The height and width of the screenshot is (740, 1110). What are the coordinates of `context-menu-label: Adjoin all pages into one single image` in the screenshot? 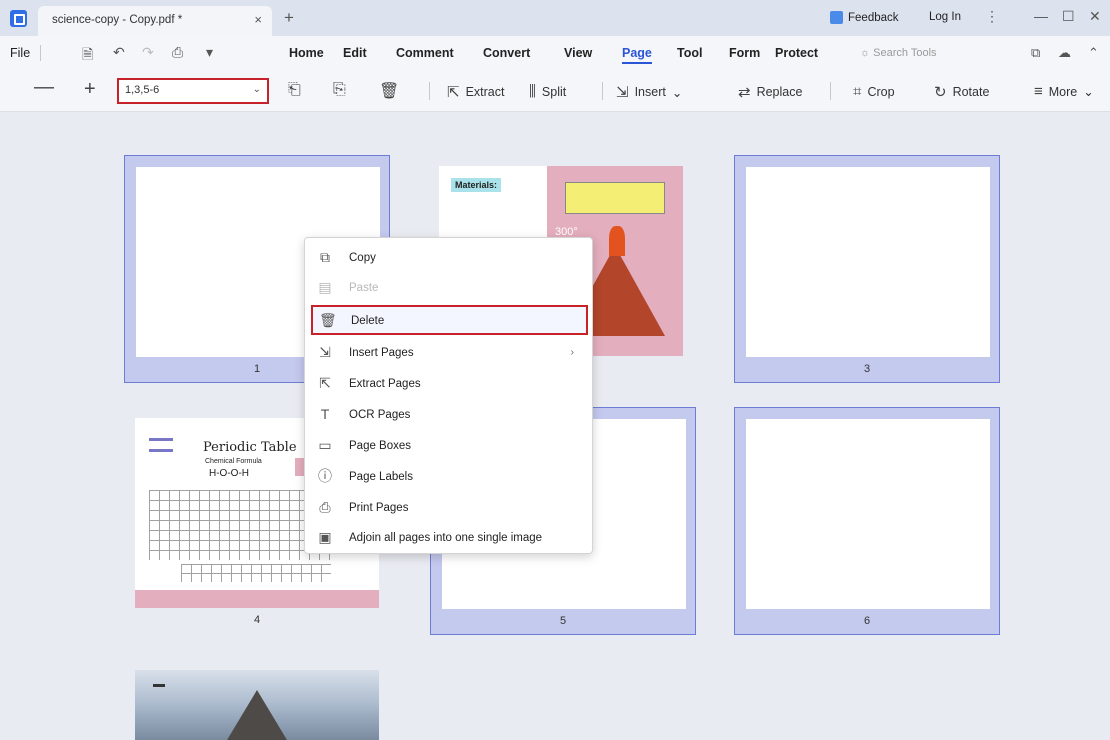 It's located at (446, 538).